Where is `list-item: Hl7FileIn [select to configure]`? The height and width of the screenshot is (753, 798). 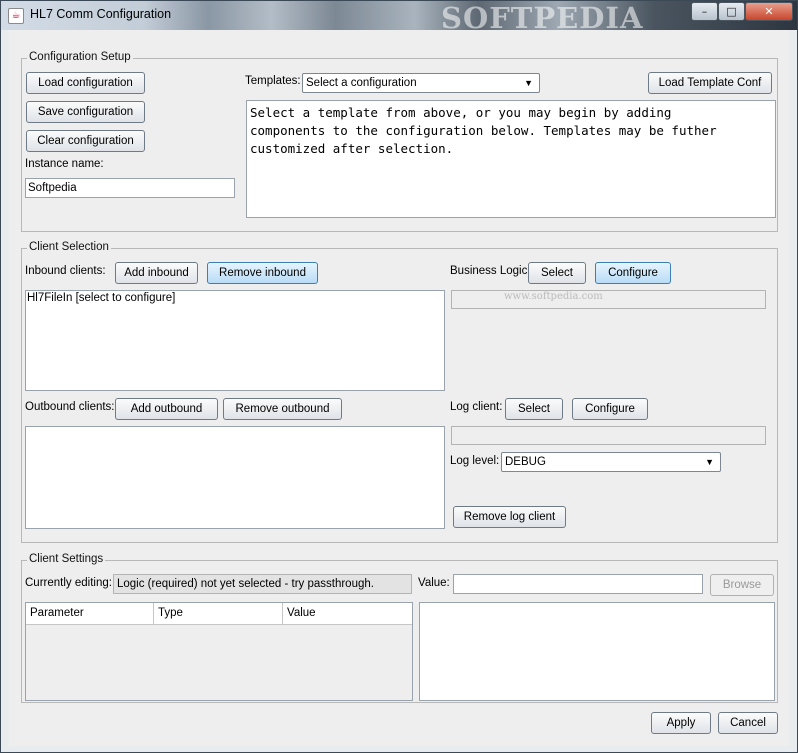 list-item: Hl7FileIn [select to configure] is located at coordinates (235, 298).